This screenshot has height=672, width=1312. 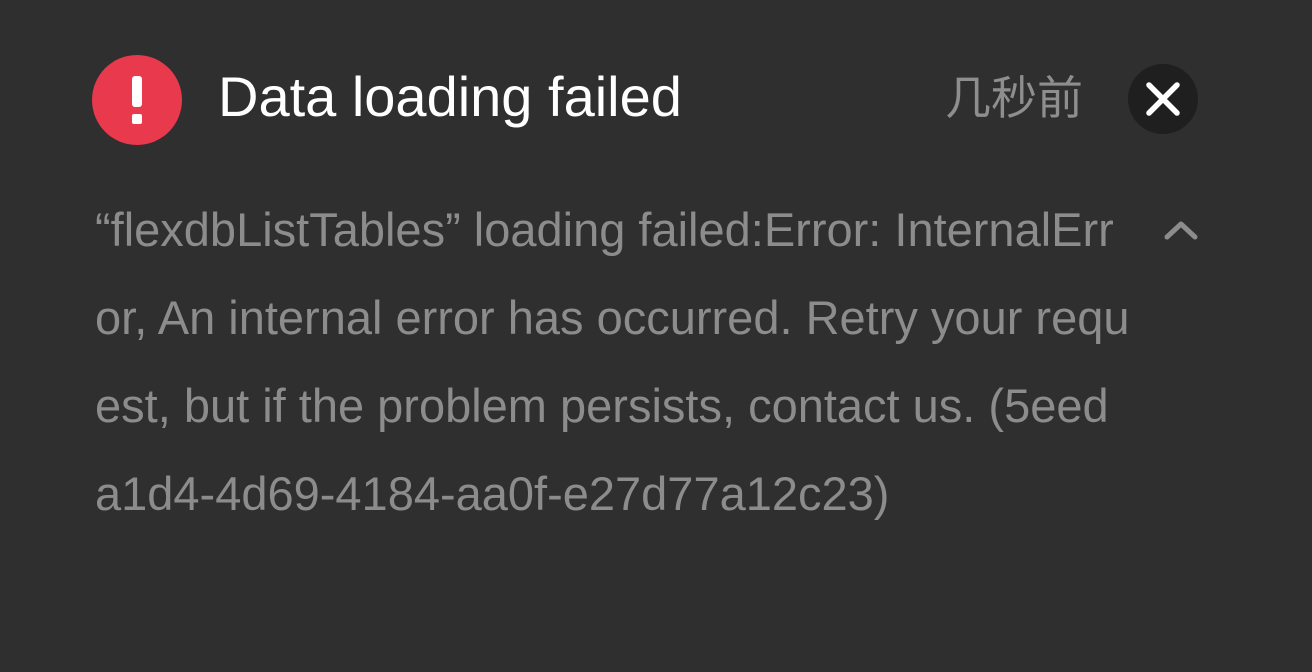 I want to click on close-button, so click(x=1163, y=99).